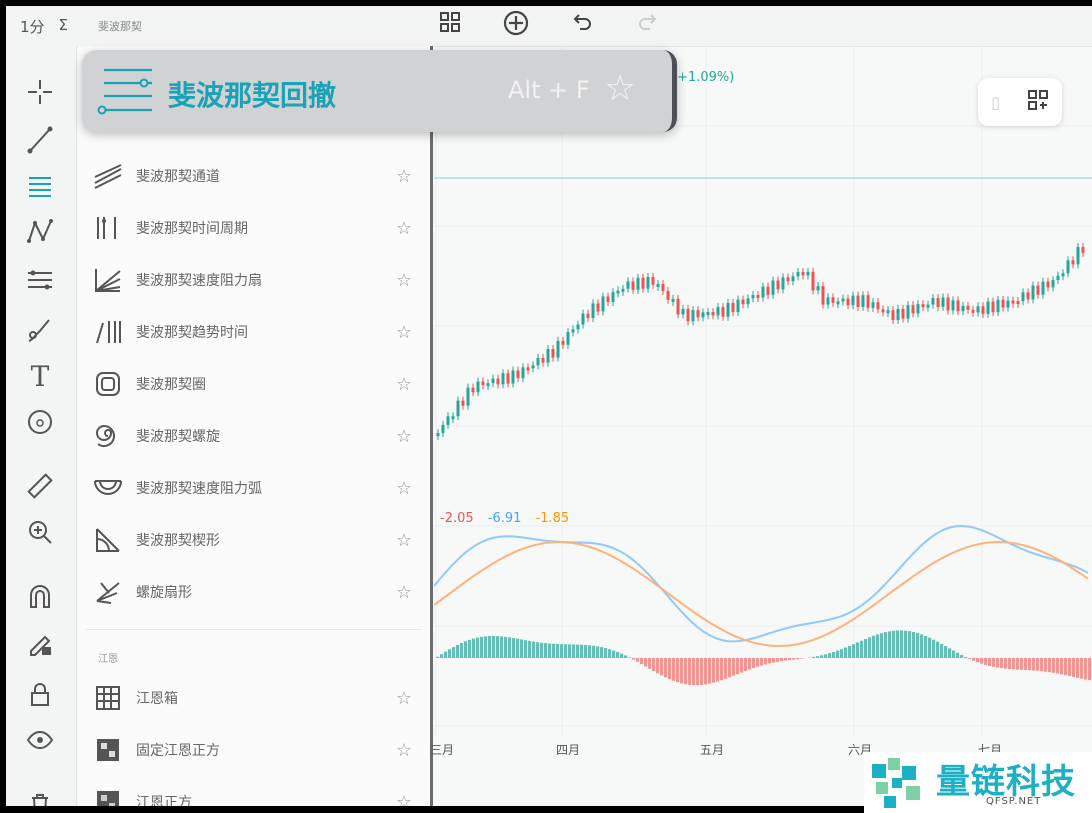 This screenshot has height=813, width=1092. Describe the element at coordinates (582, 26) in the screenshot. I see `undo-icon` at that location.